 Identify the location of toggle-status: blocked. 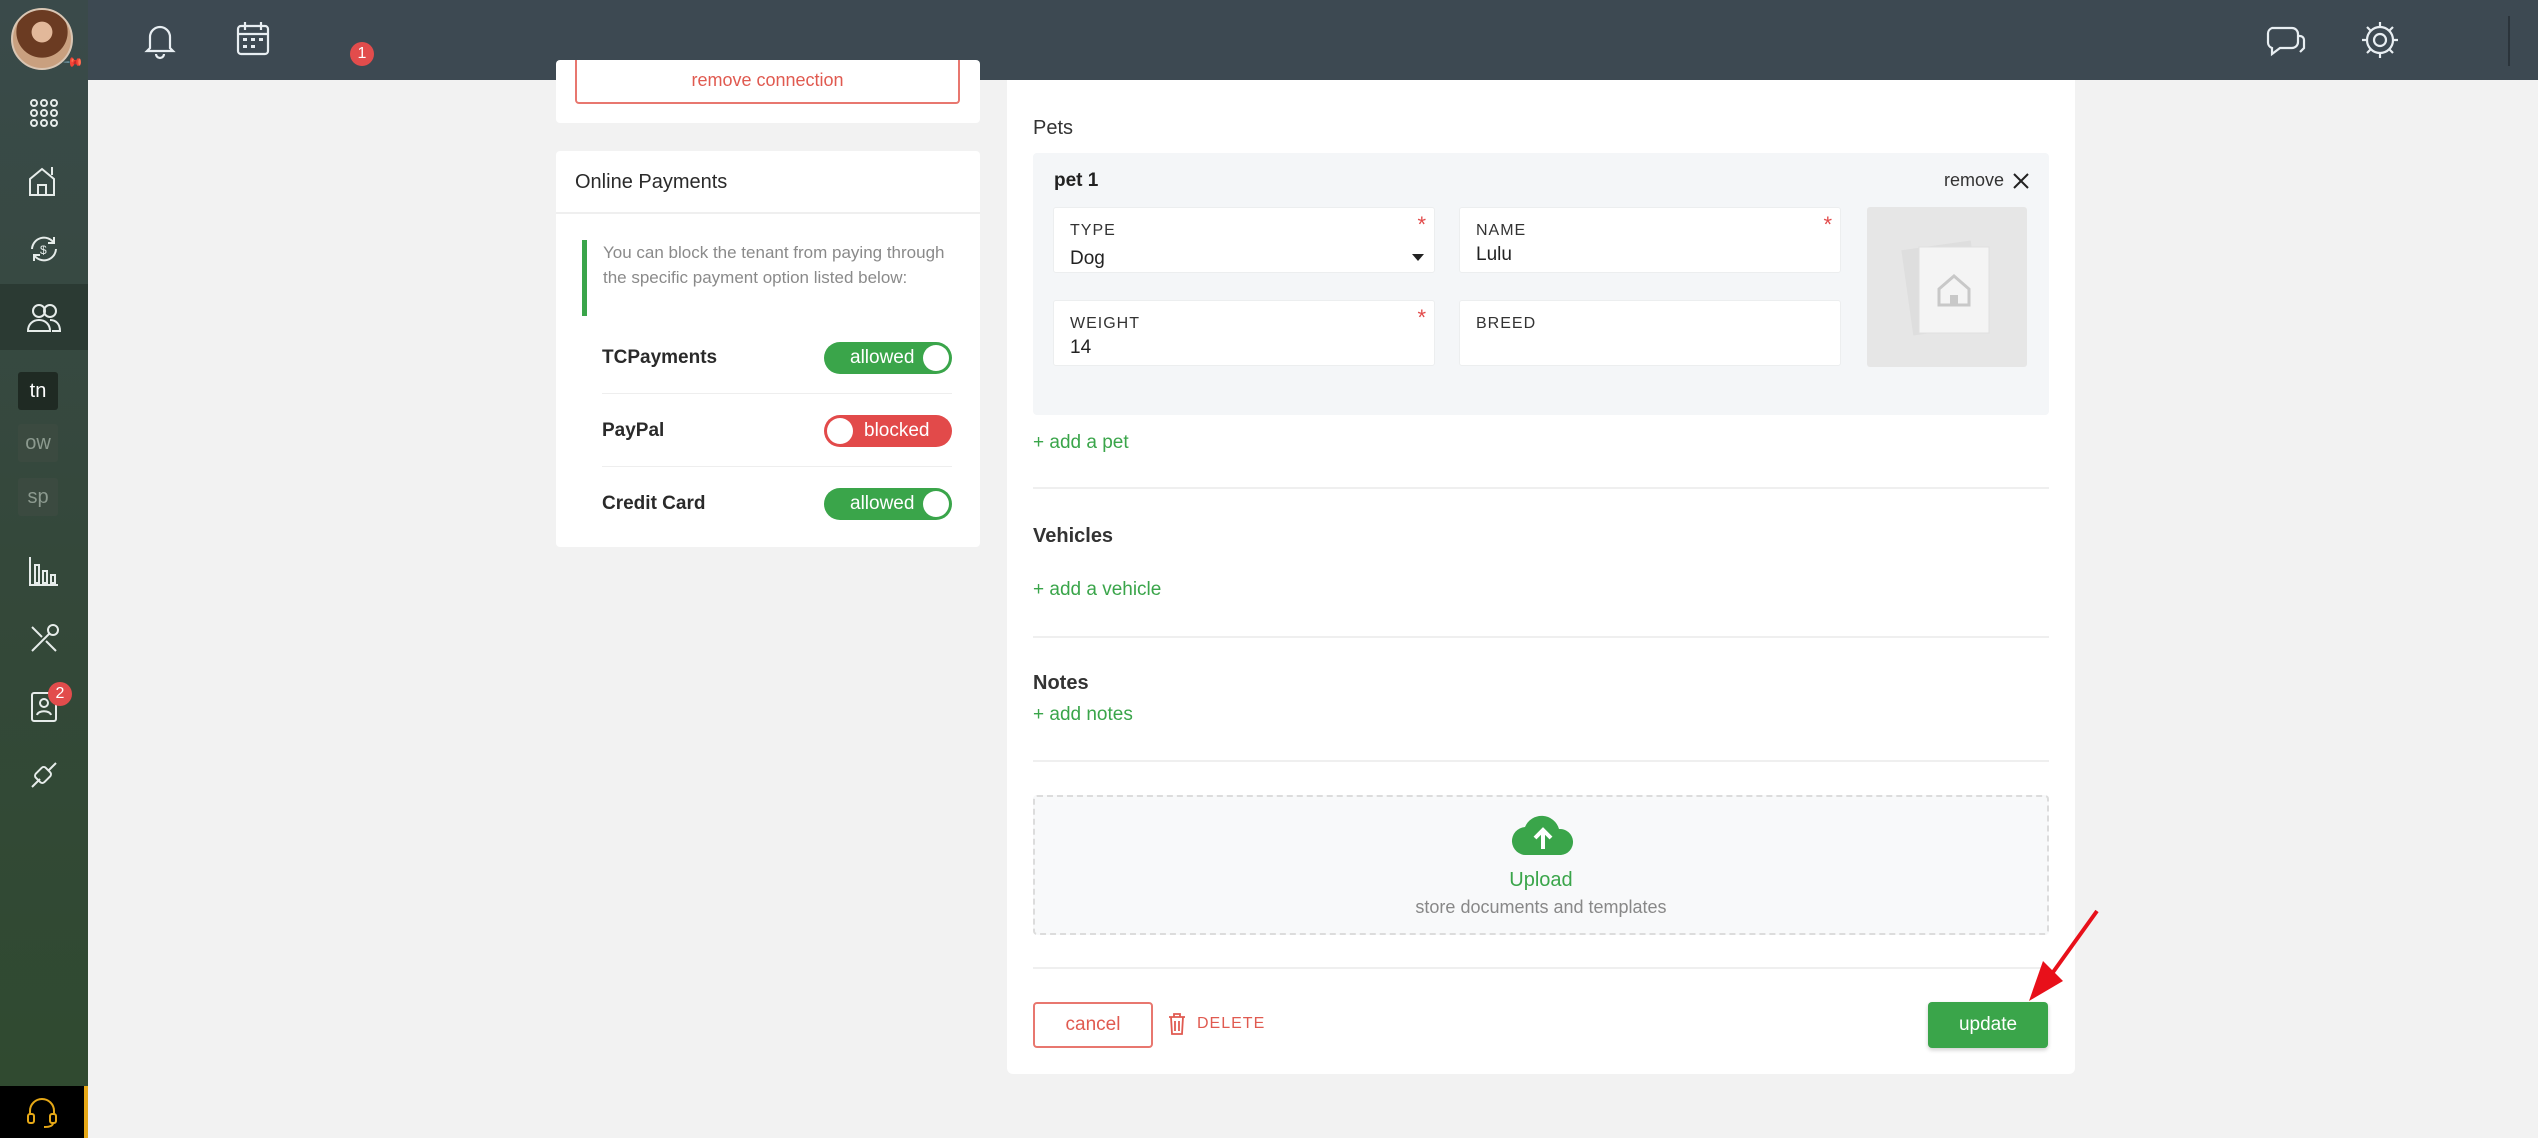
(897, 430).